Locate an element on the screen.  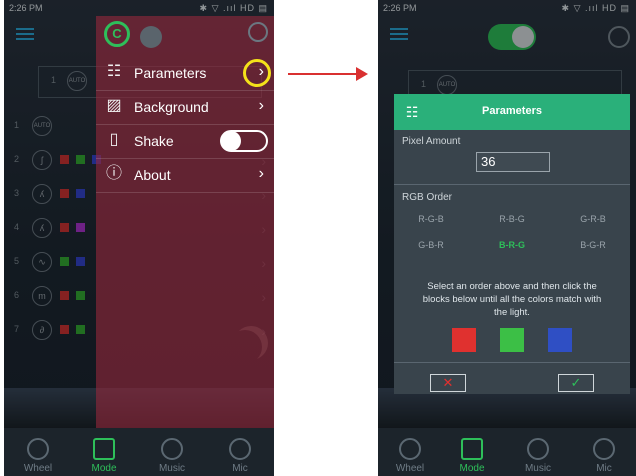
rgb-option: G-B-R is located at coordinates (431, 245).